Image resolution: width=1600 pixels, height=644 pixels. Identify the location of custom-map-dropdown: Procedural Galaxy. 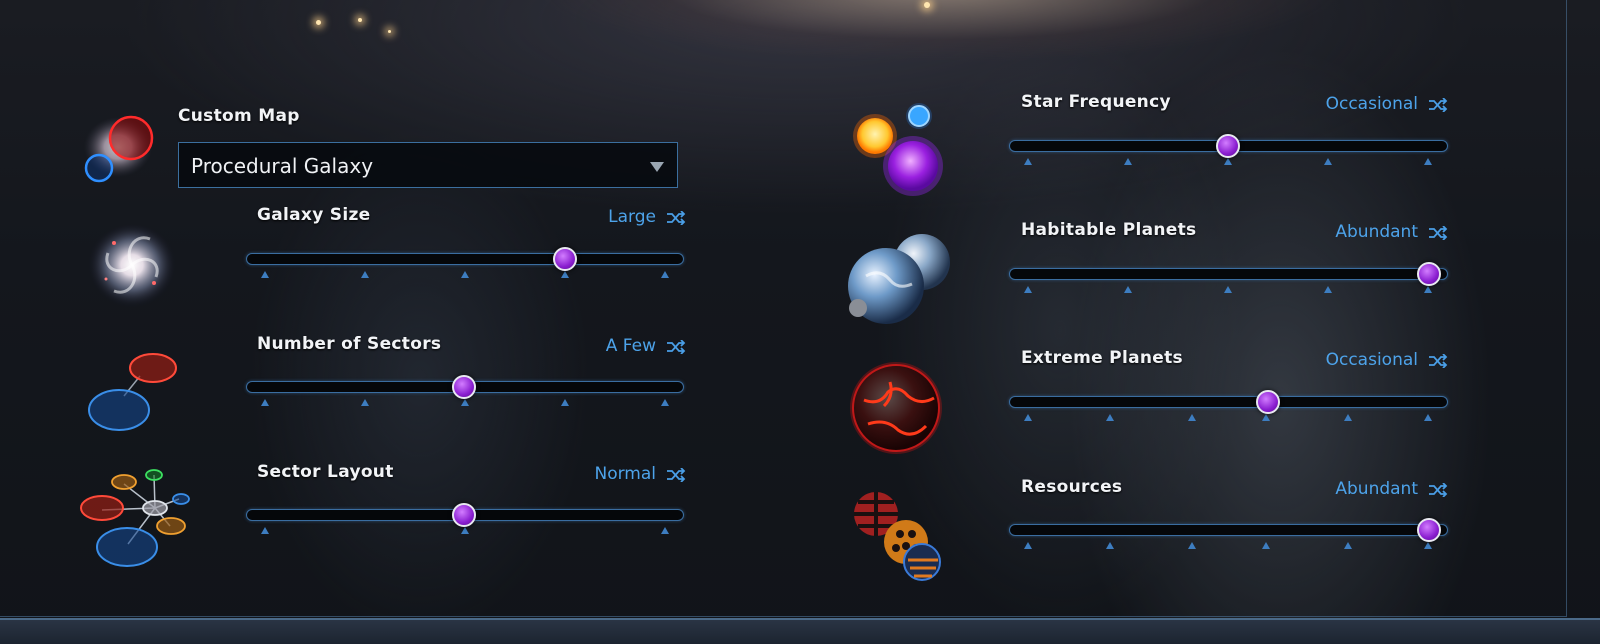
(428, 165).